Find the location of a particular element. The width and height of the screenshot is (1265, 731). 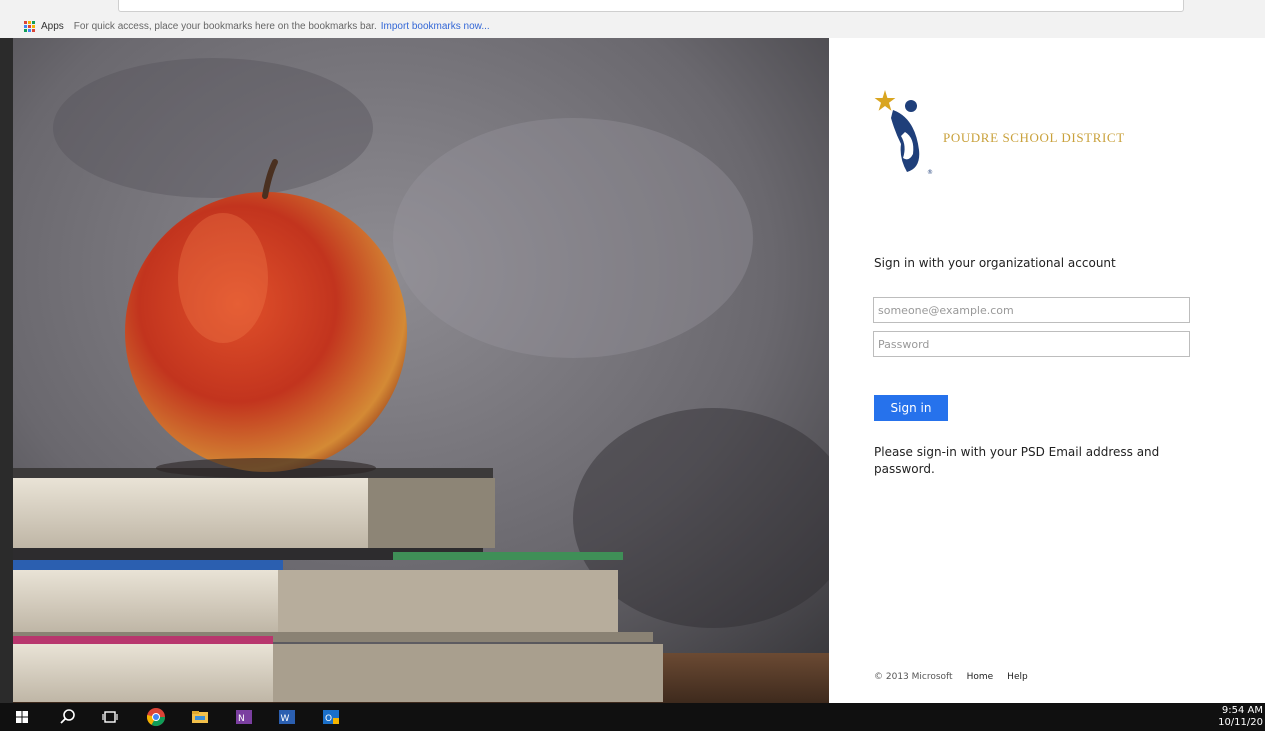

apps-grid-icon is located at coordinates (29, 26).